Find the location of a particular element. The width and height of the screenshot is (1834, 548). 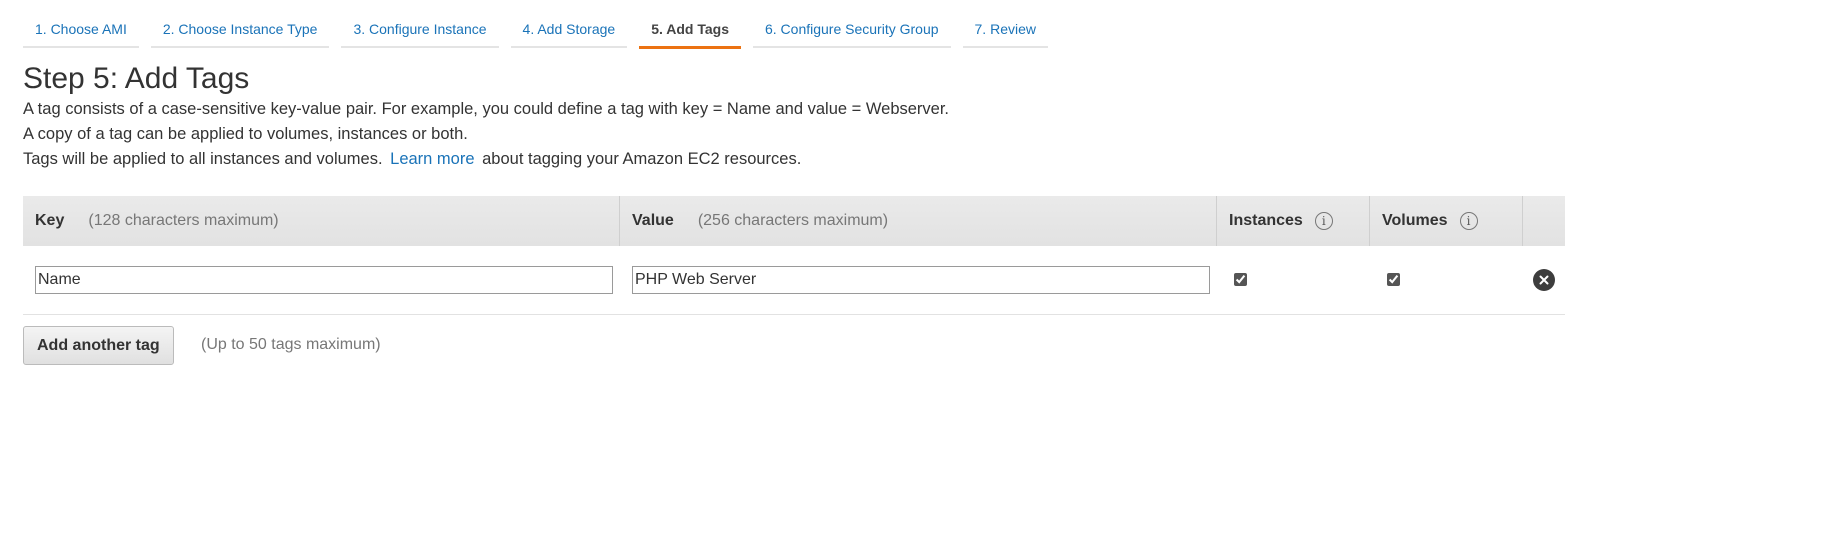

tab-review: 7. Review is located at coordinates (1005, 30).